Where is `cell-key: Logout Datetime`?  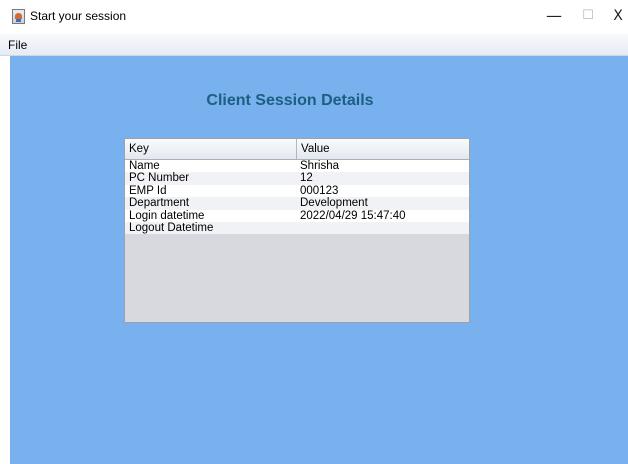 cell-key: Logout Datetime is located at coordinates (171, 227).